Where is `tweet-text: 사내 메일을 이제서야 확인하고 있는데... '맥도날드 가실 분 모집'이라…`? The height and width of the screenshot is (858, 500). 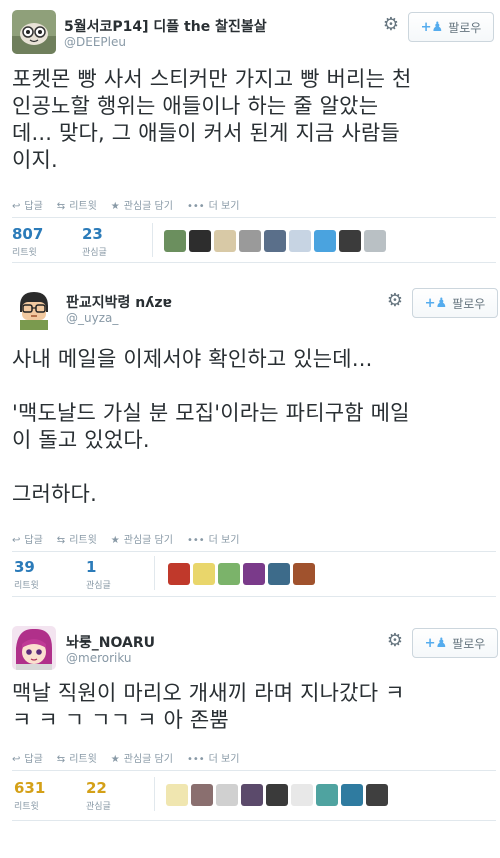
tweet-text: 사내 메일을 이제서야 확인하고 있는데... '맥도날드 가실 분 모집'이라… is located at coordinates (211, 426).